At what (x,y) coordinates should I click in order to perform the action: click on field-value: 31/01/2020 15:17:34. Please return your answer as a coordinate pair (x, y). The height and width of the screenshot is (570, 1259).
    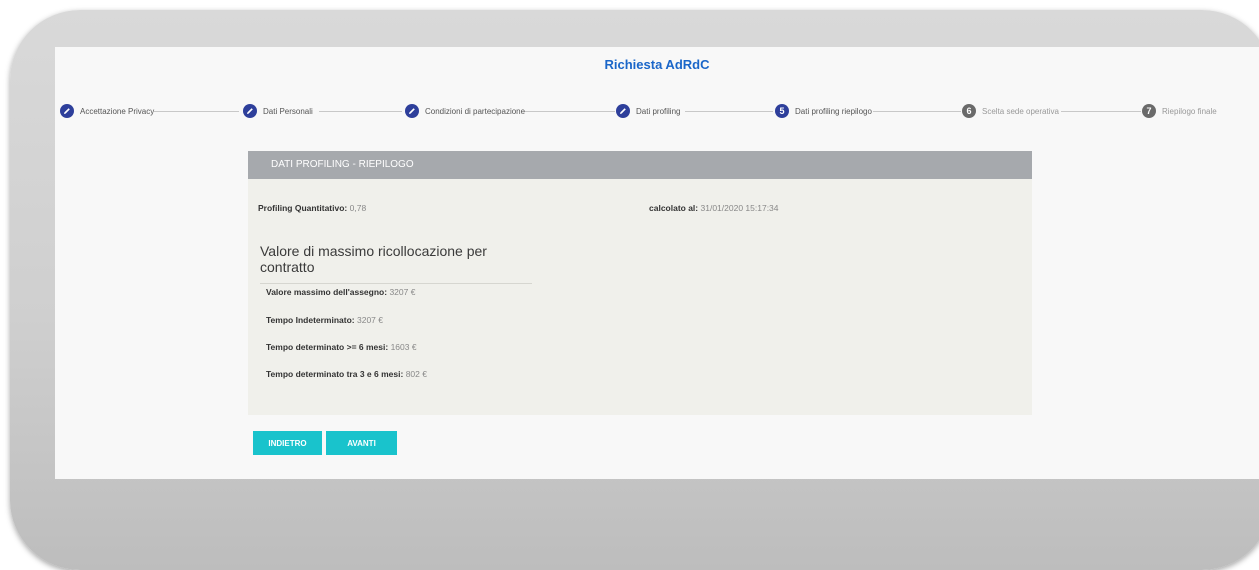
    Looking at the image, I should click on (739, 208).